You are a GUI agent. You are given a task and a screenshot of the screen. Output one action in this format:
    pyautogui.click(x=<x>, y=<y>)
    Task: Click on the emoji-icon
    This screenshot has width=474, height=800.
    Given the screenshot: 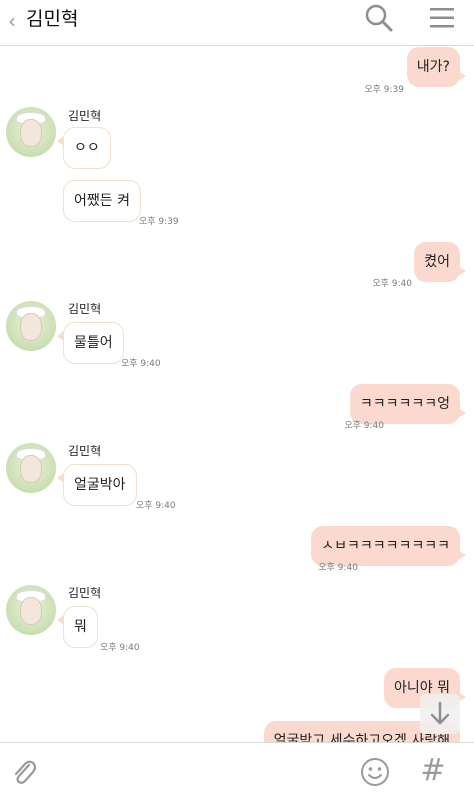 What is the action you would take?
    pyautogui.click(x=375, y=772)
    